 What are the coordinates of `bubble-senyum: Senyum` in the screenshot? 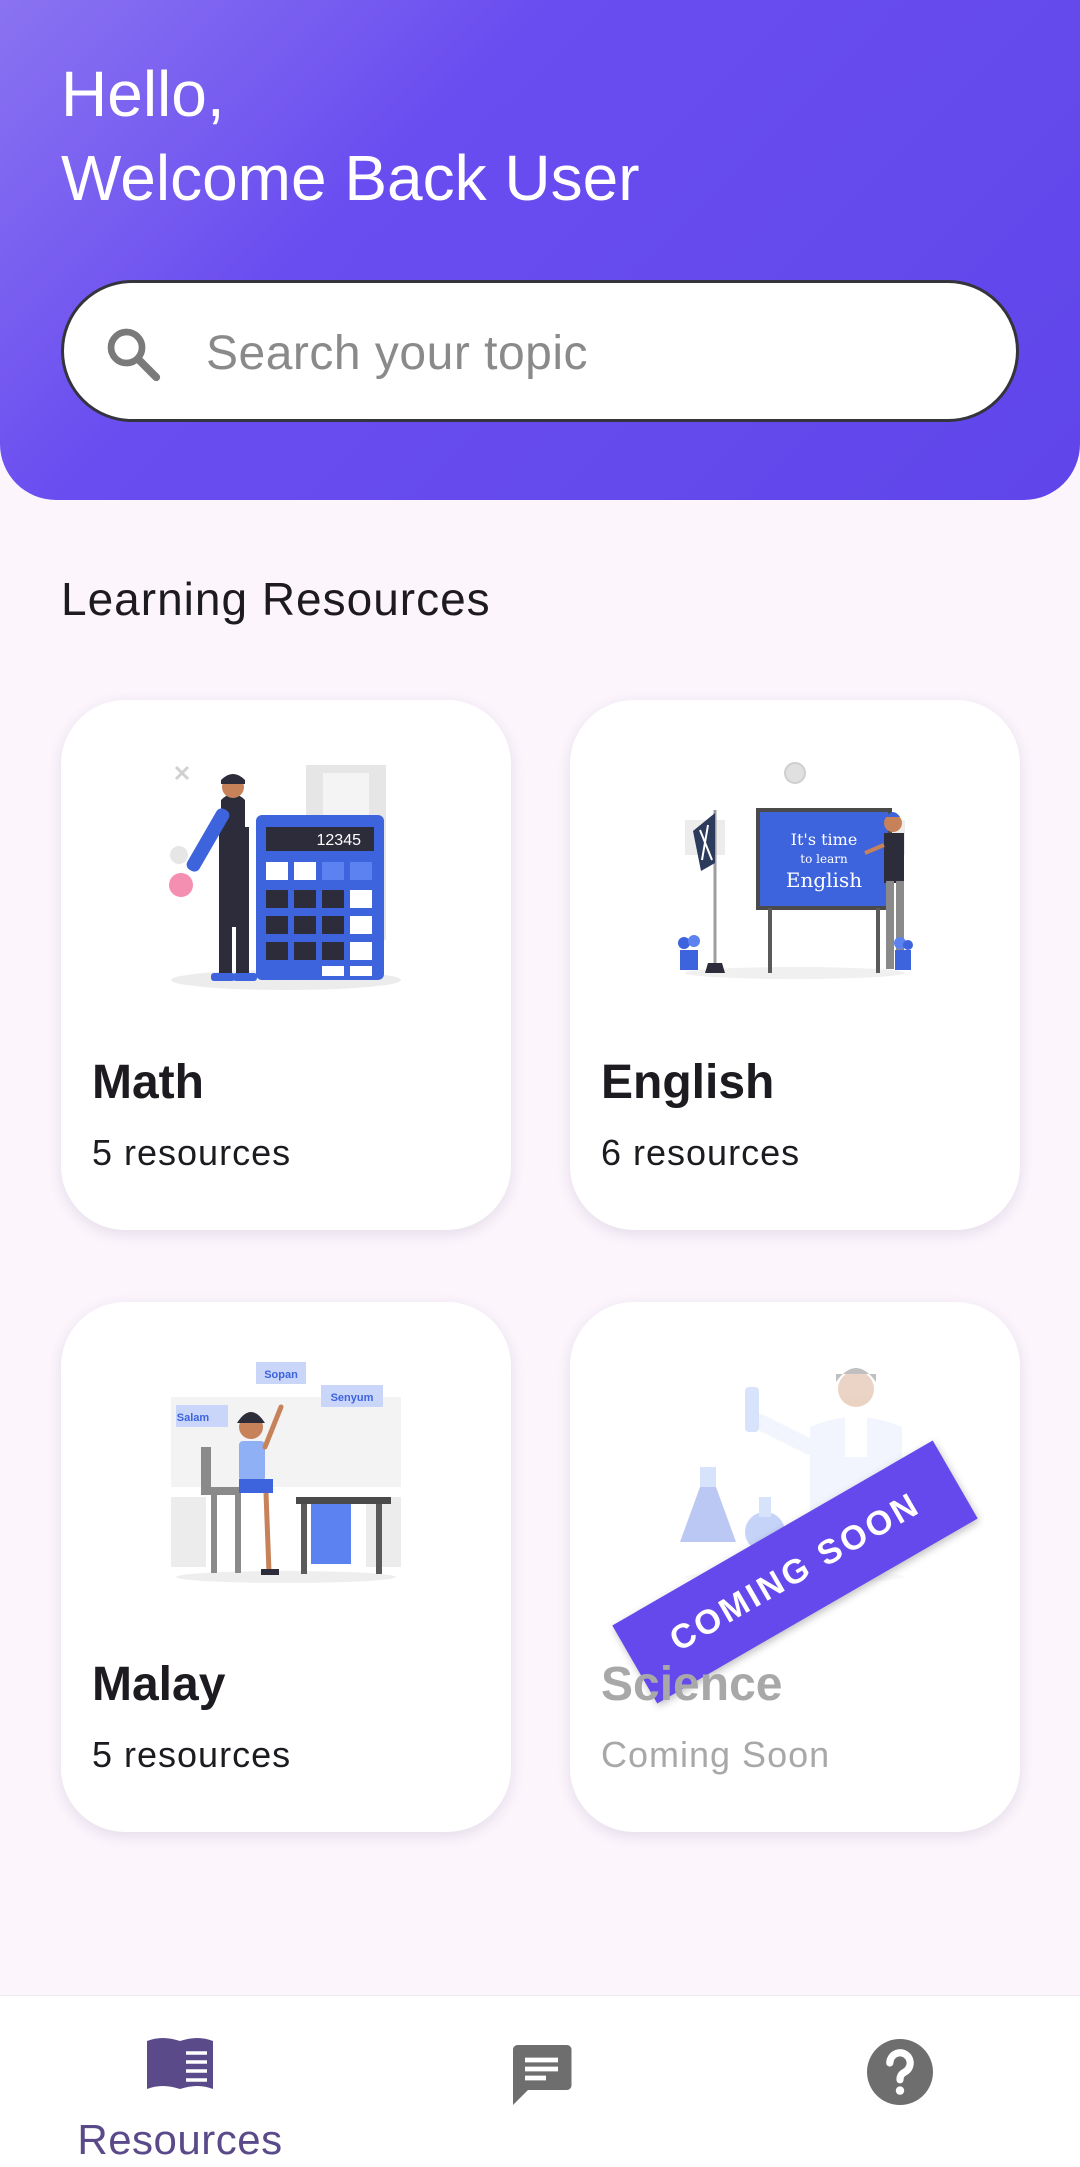 It's located at (352, 1398).